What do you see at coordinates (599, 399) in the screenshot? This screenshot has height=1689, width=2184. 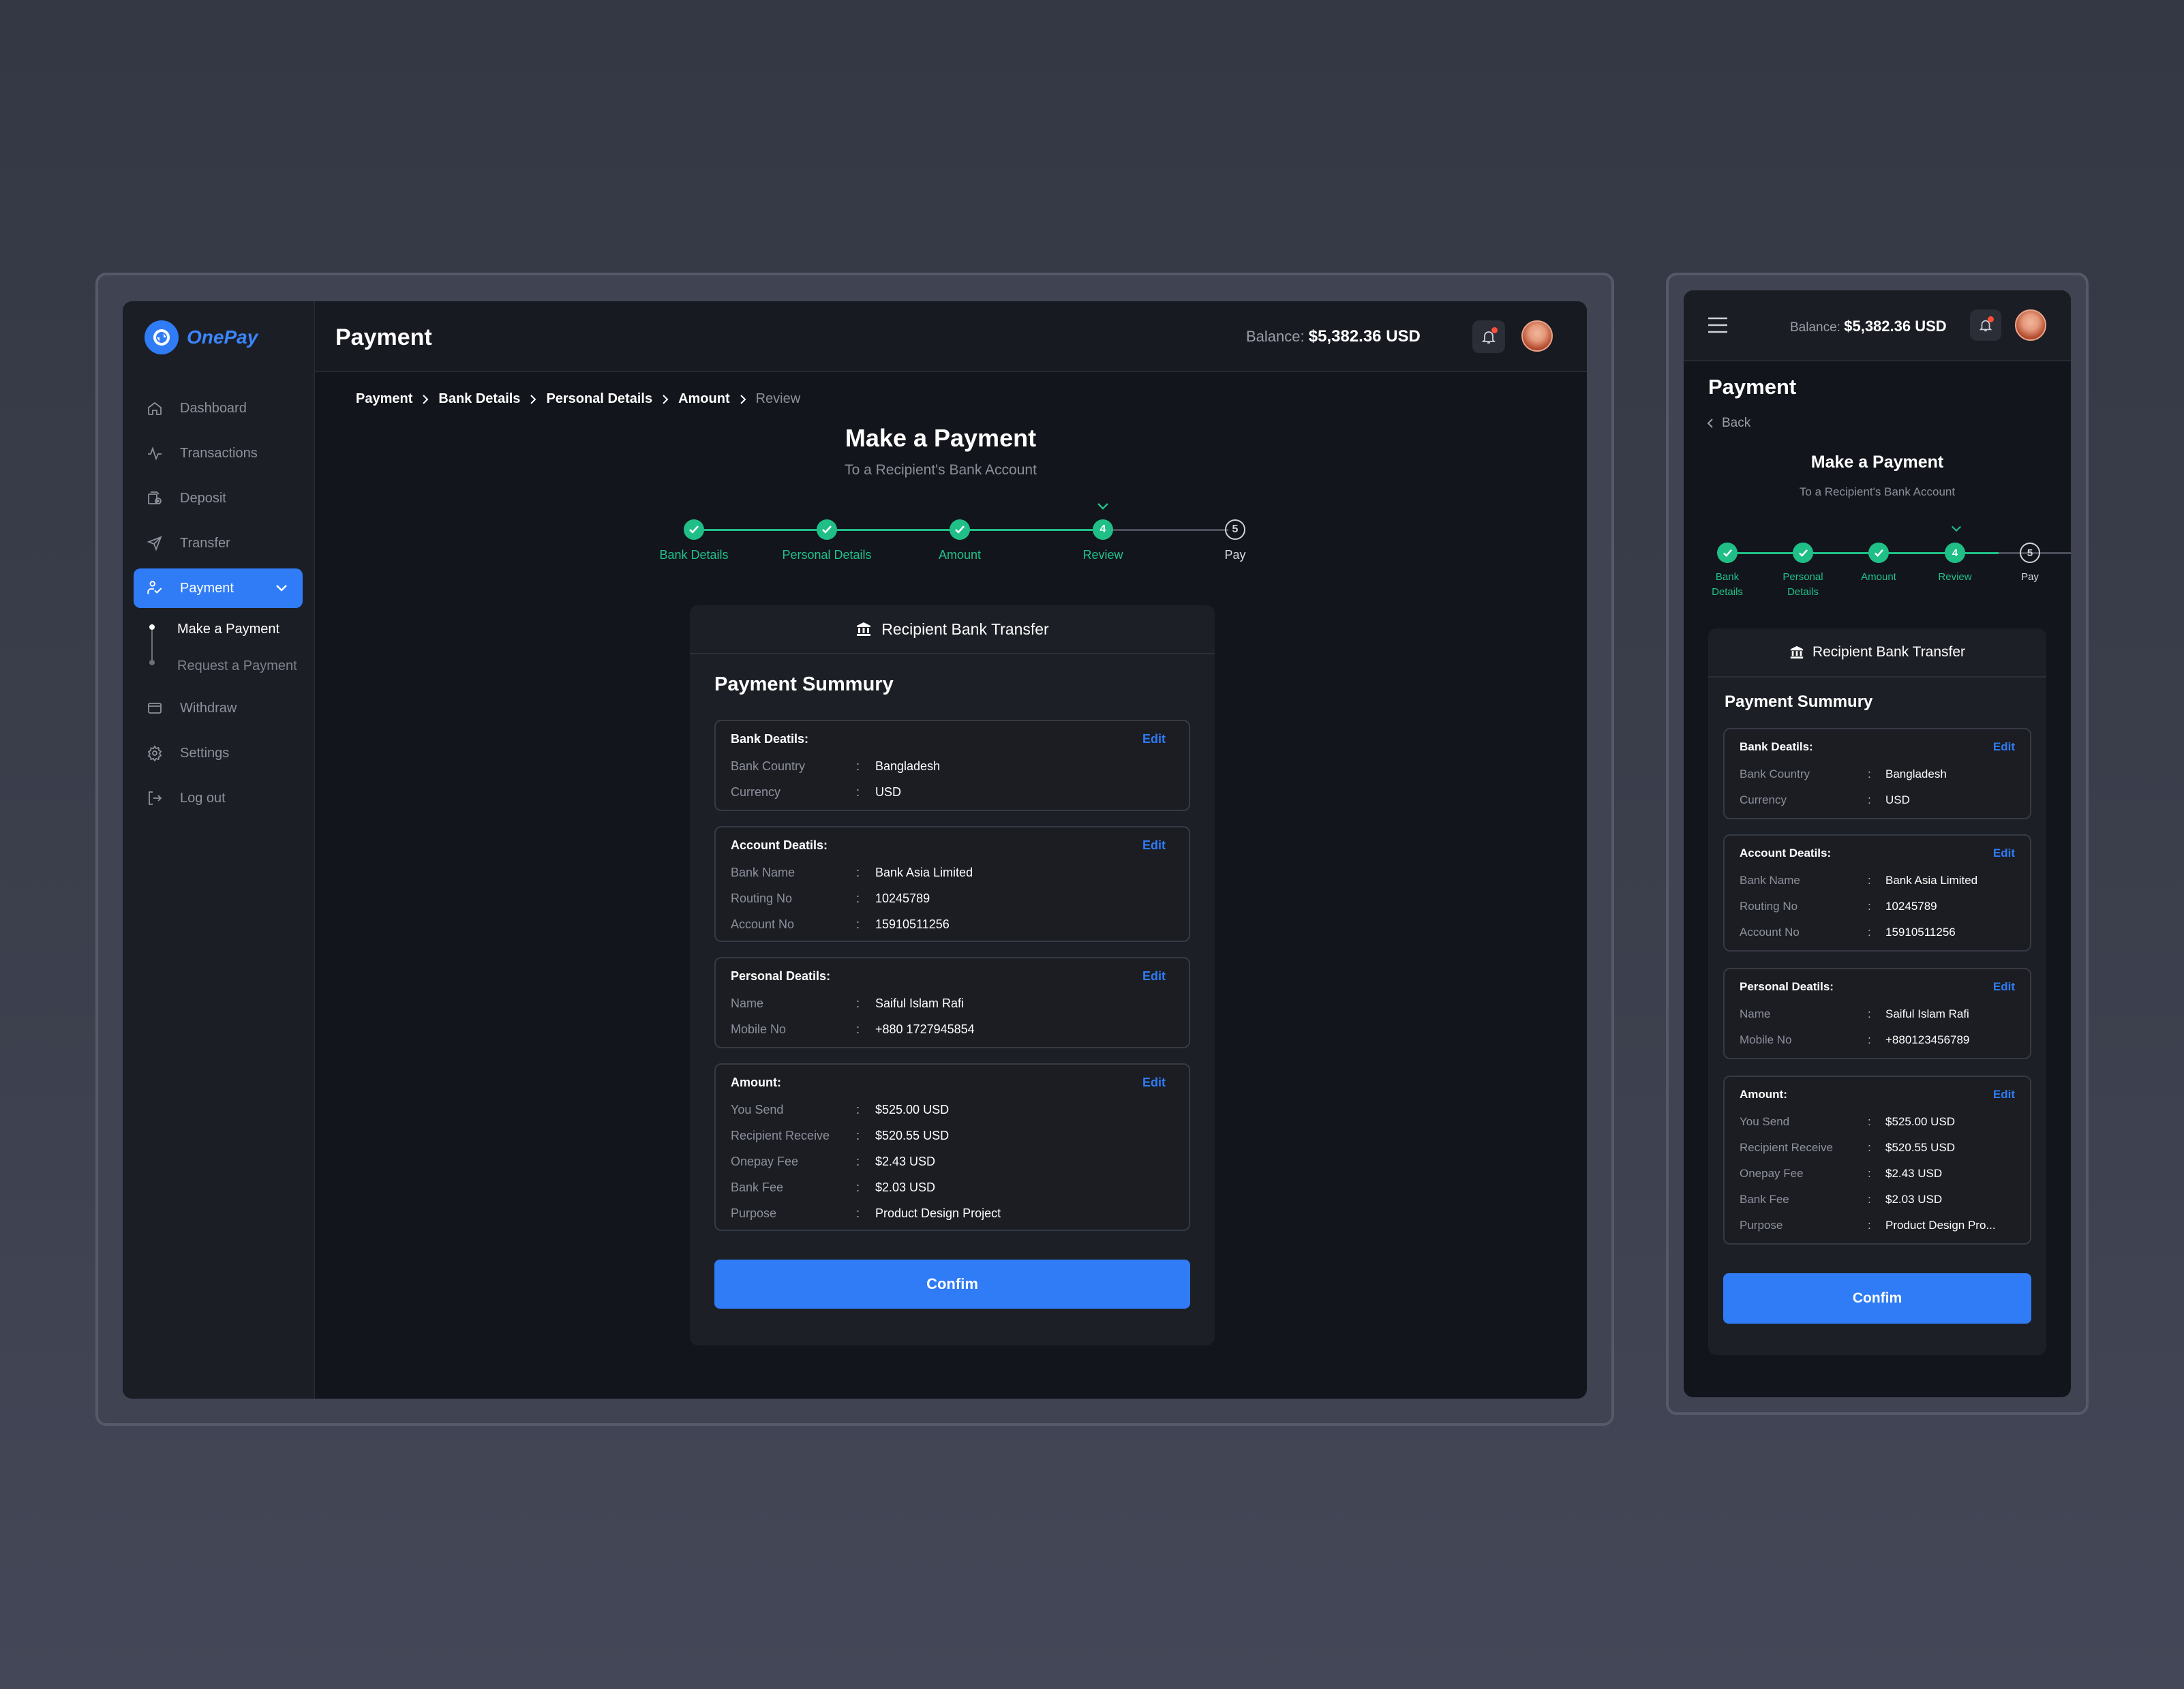 I see `breadcrumb-item: Personal Details` at bounding box center [599, 399].